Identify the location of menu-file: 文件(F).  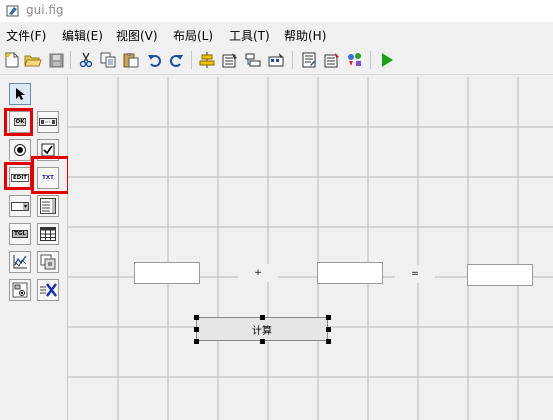
(26, 35).